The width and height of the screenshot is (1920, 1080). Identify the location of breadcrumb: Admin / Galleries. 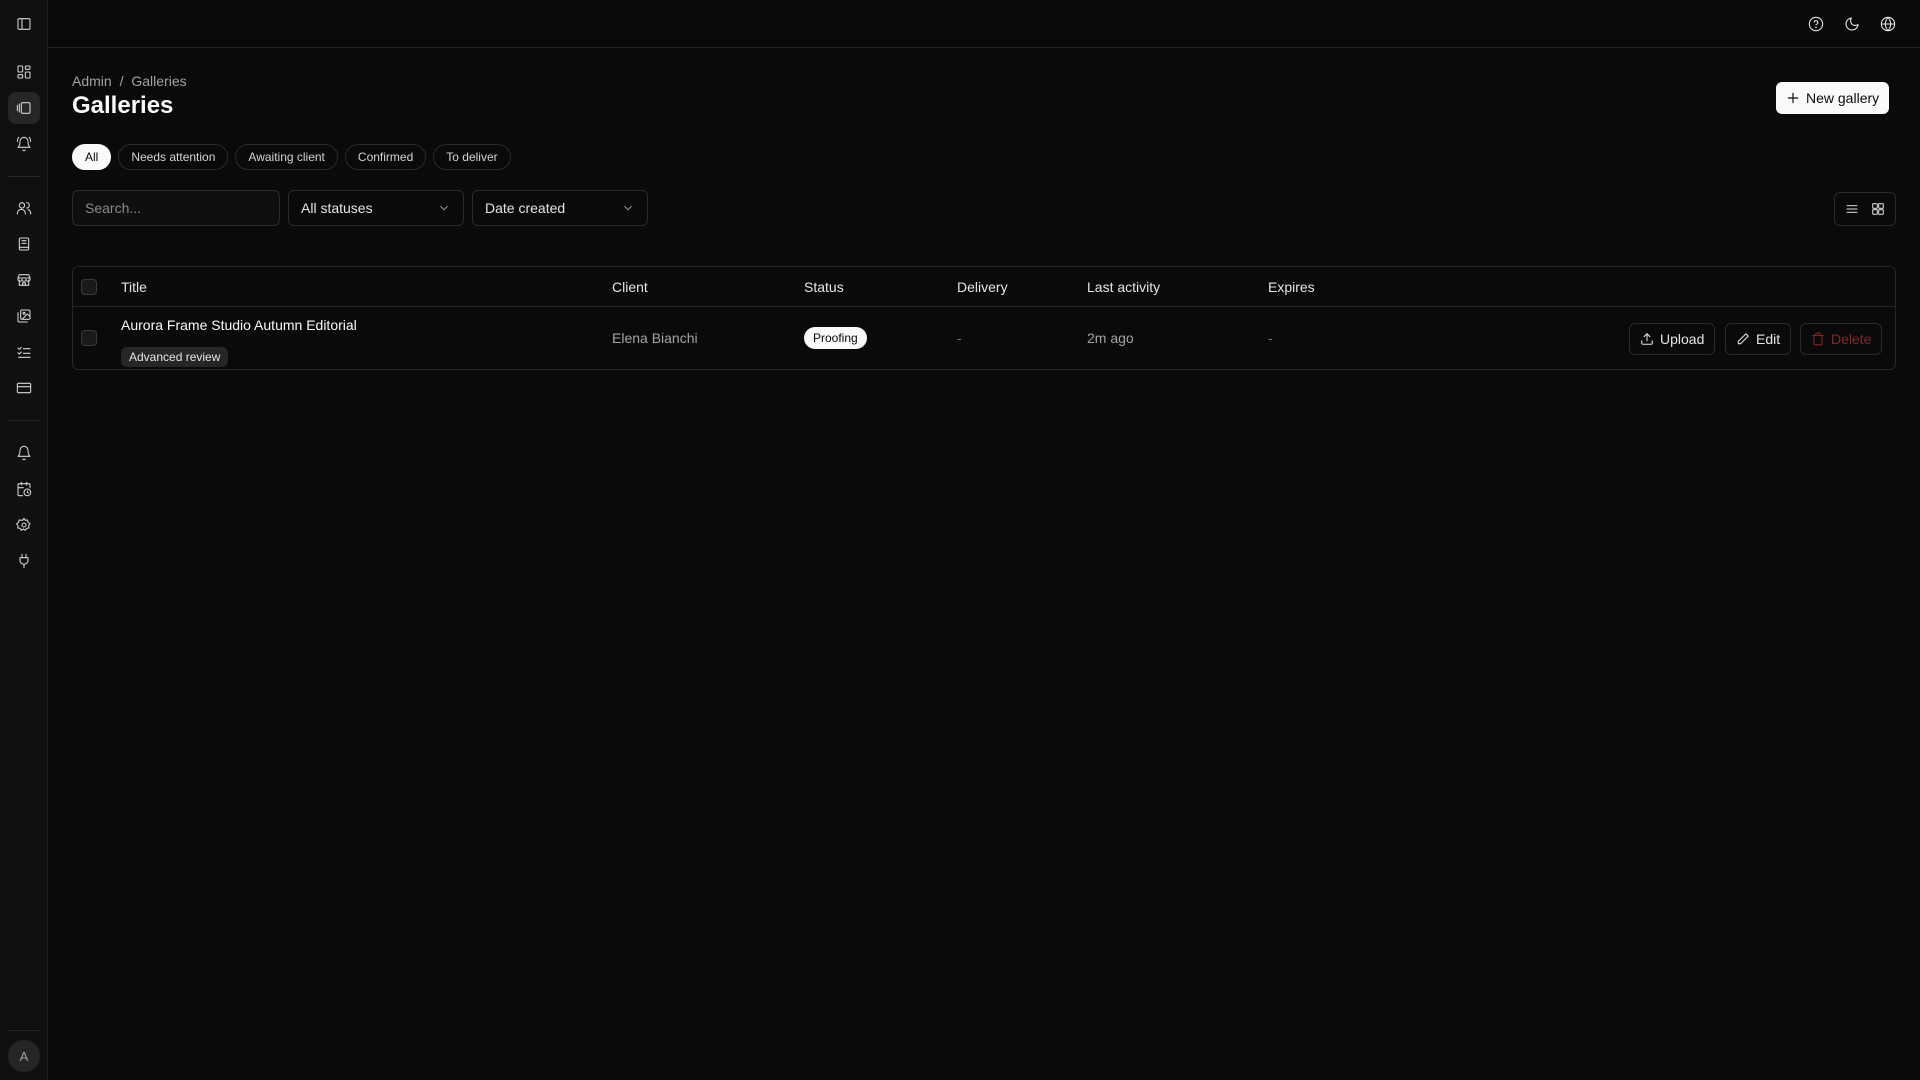
(129, 81).